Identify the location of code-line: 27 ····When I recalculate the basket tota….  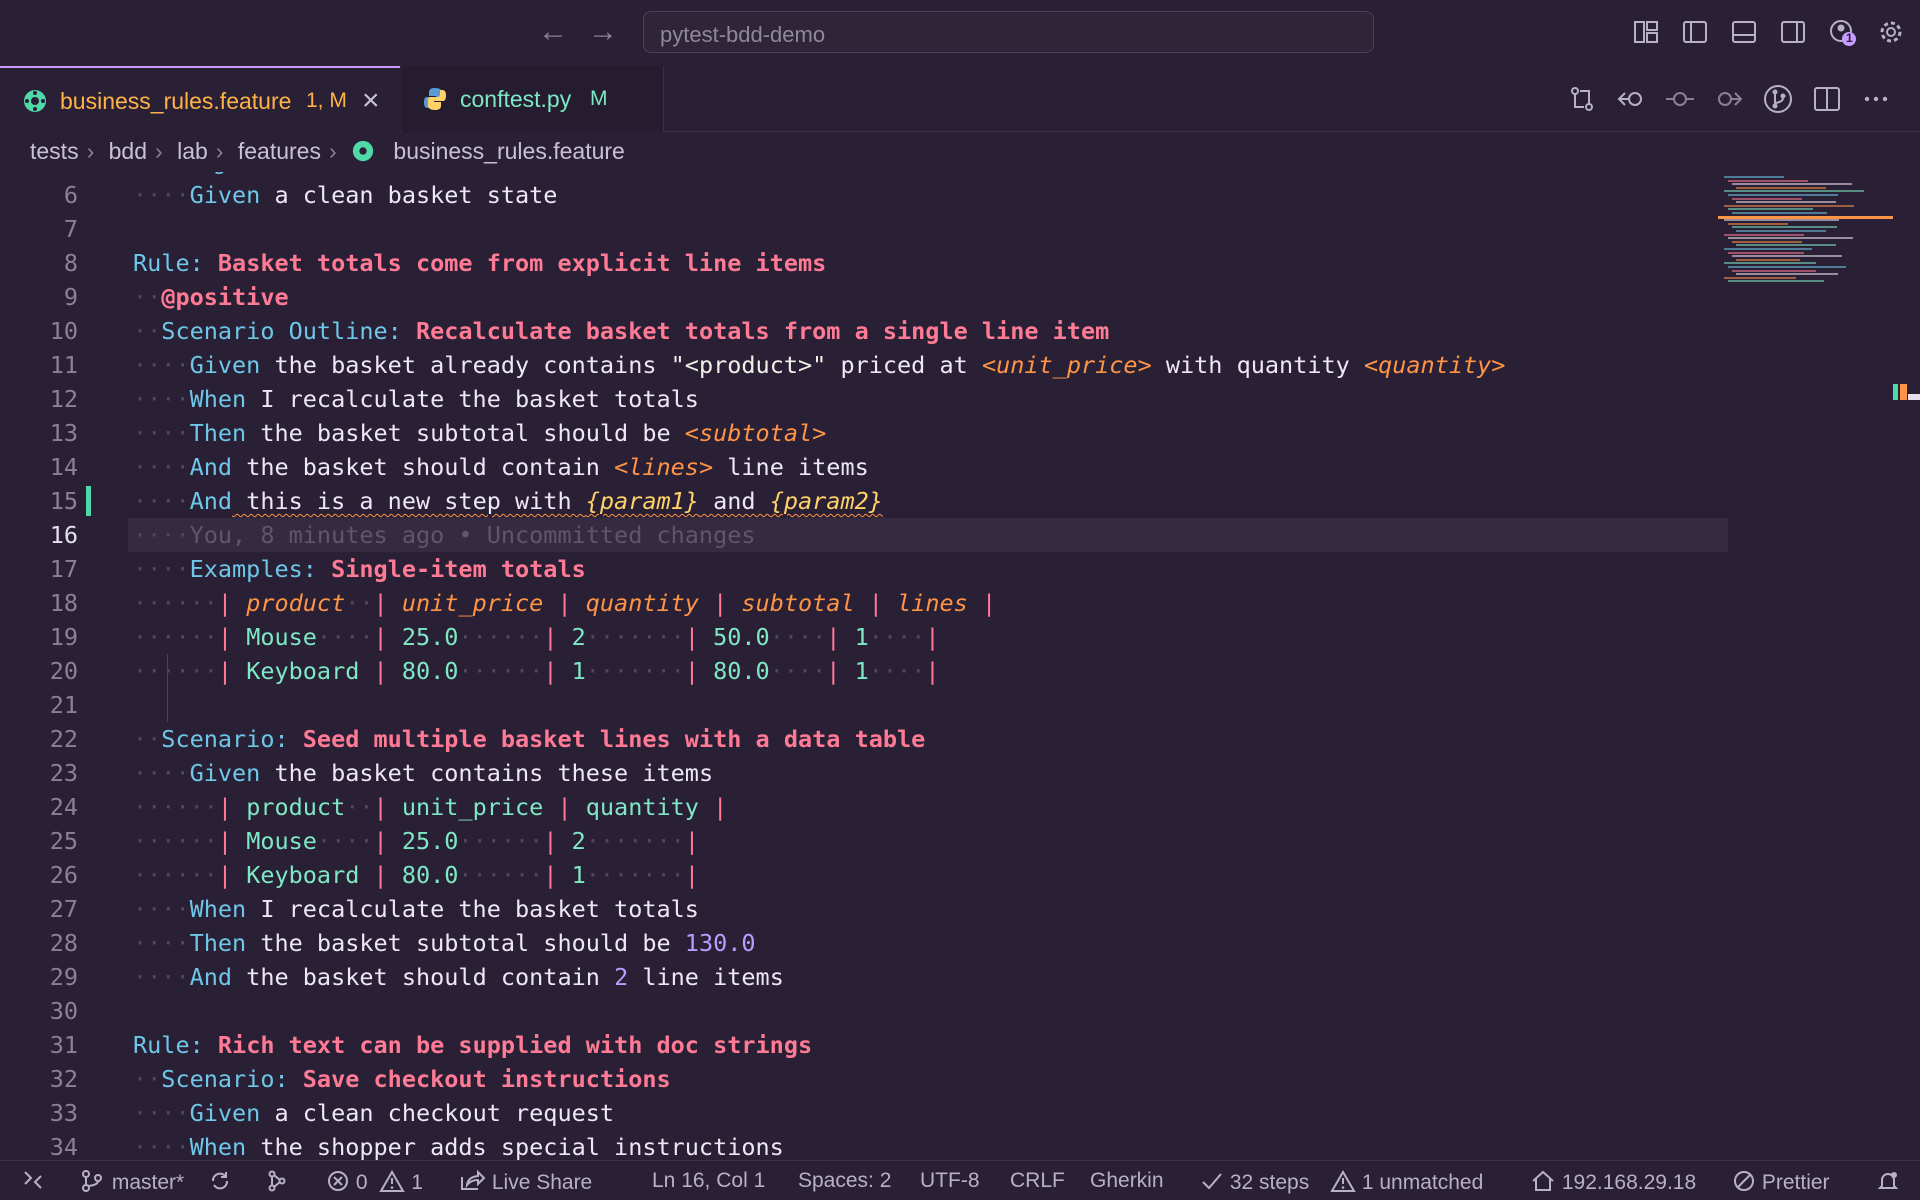
(960, 909).